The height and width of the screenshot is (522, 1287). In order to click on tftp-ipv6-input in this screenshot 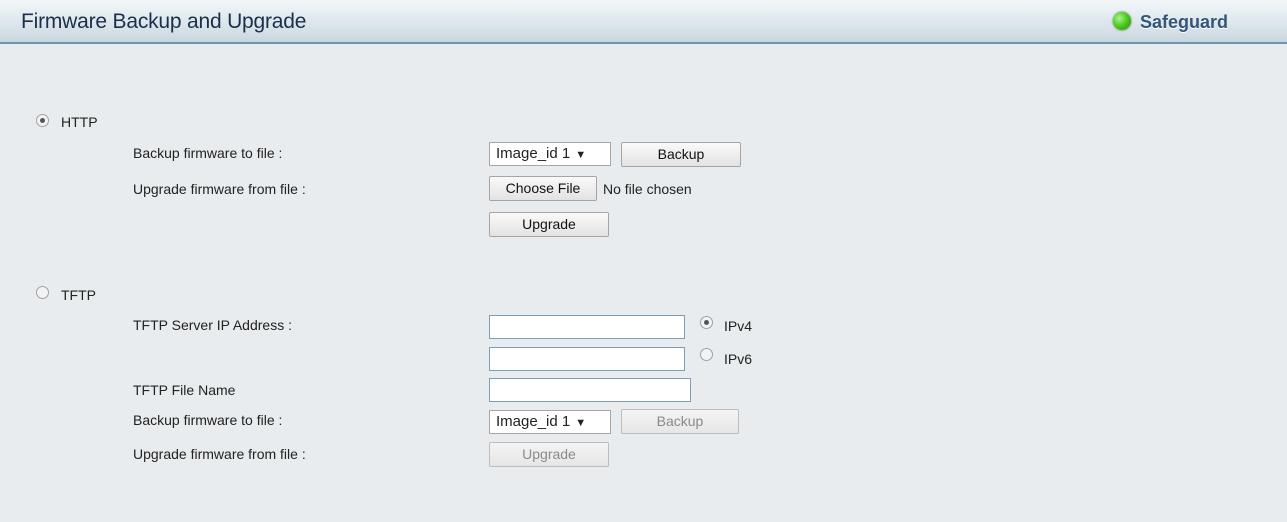, I will do `click(587, 359)`.